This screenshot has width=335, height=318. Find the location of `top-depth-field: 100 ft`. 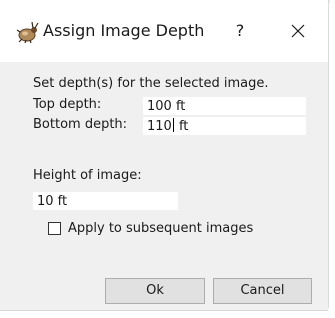

top-depth-field: 100 ft is located at coordinates (224, 106).